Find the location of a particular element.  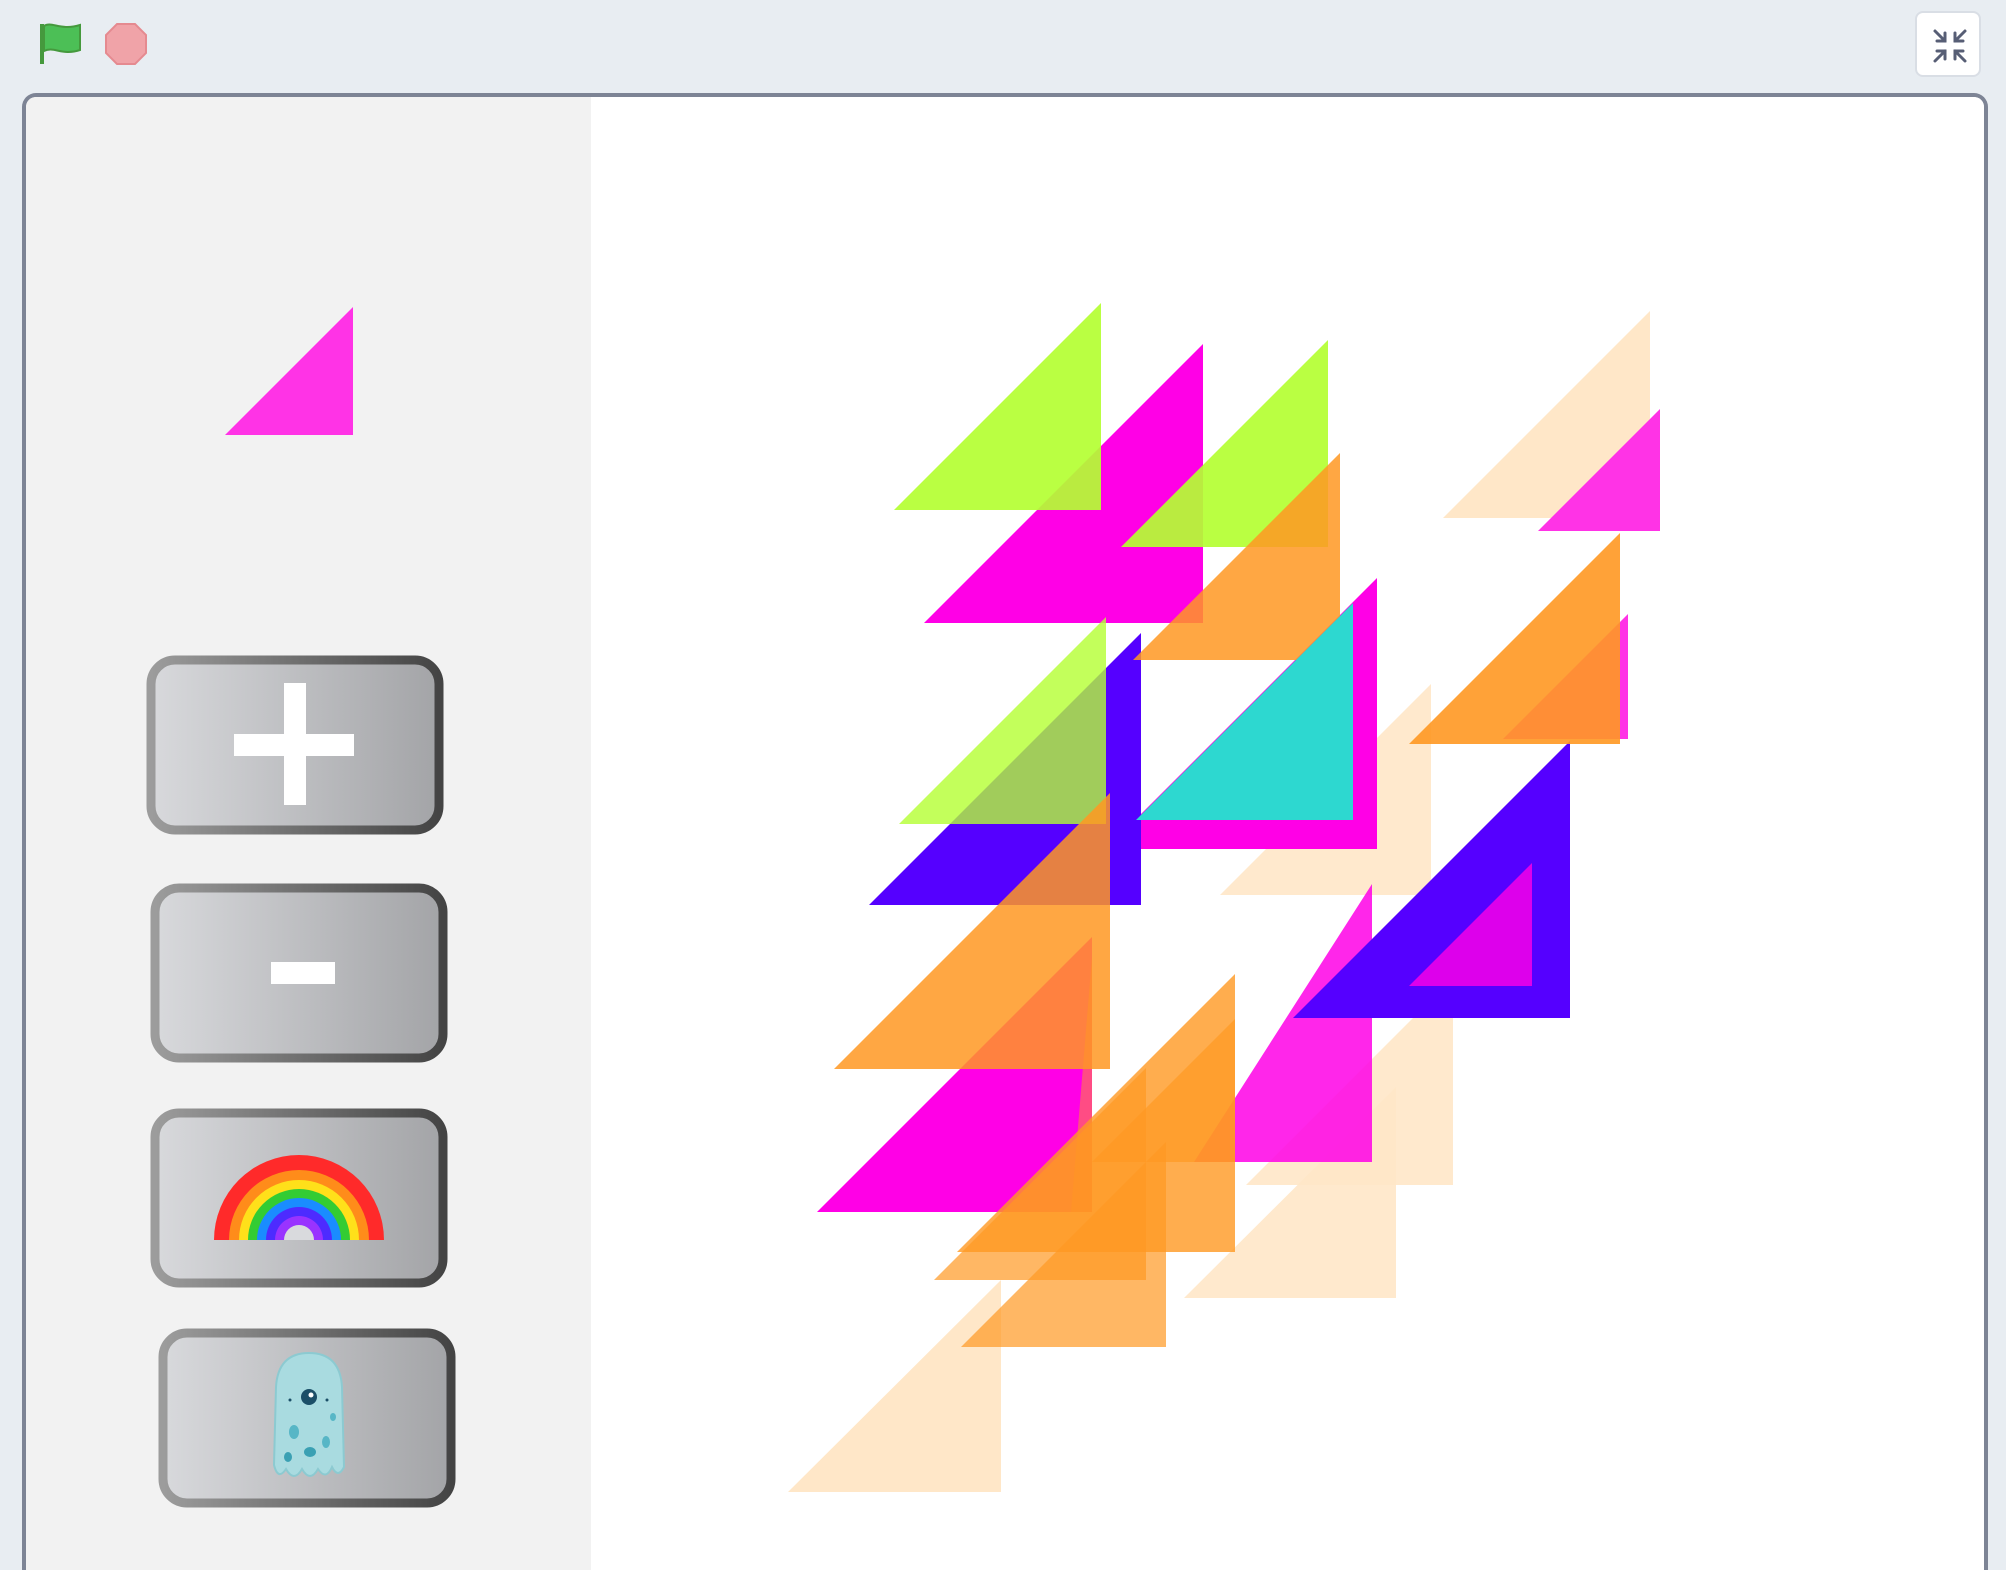

minus-icon is located at coordinates (303, 973).